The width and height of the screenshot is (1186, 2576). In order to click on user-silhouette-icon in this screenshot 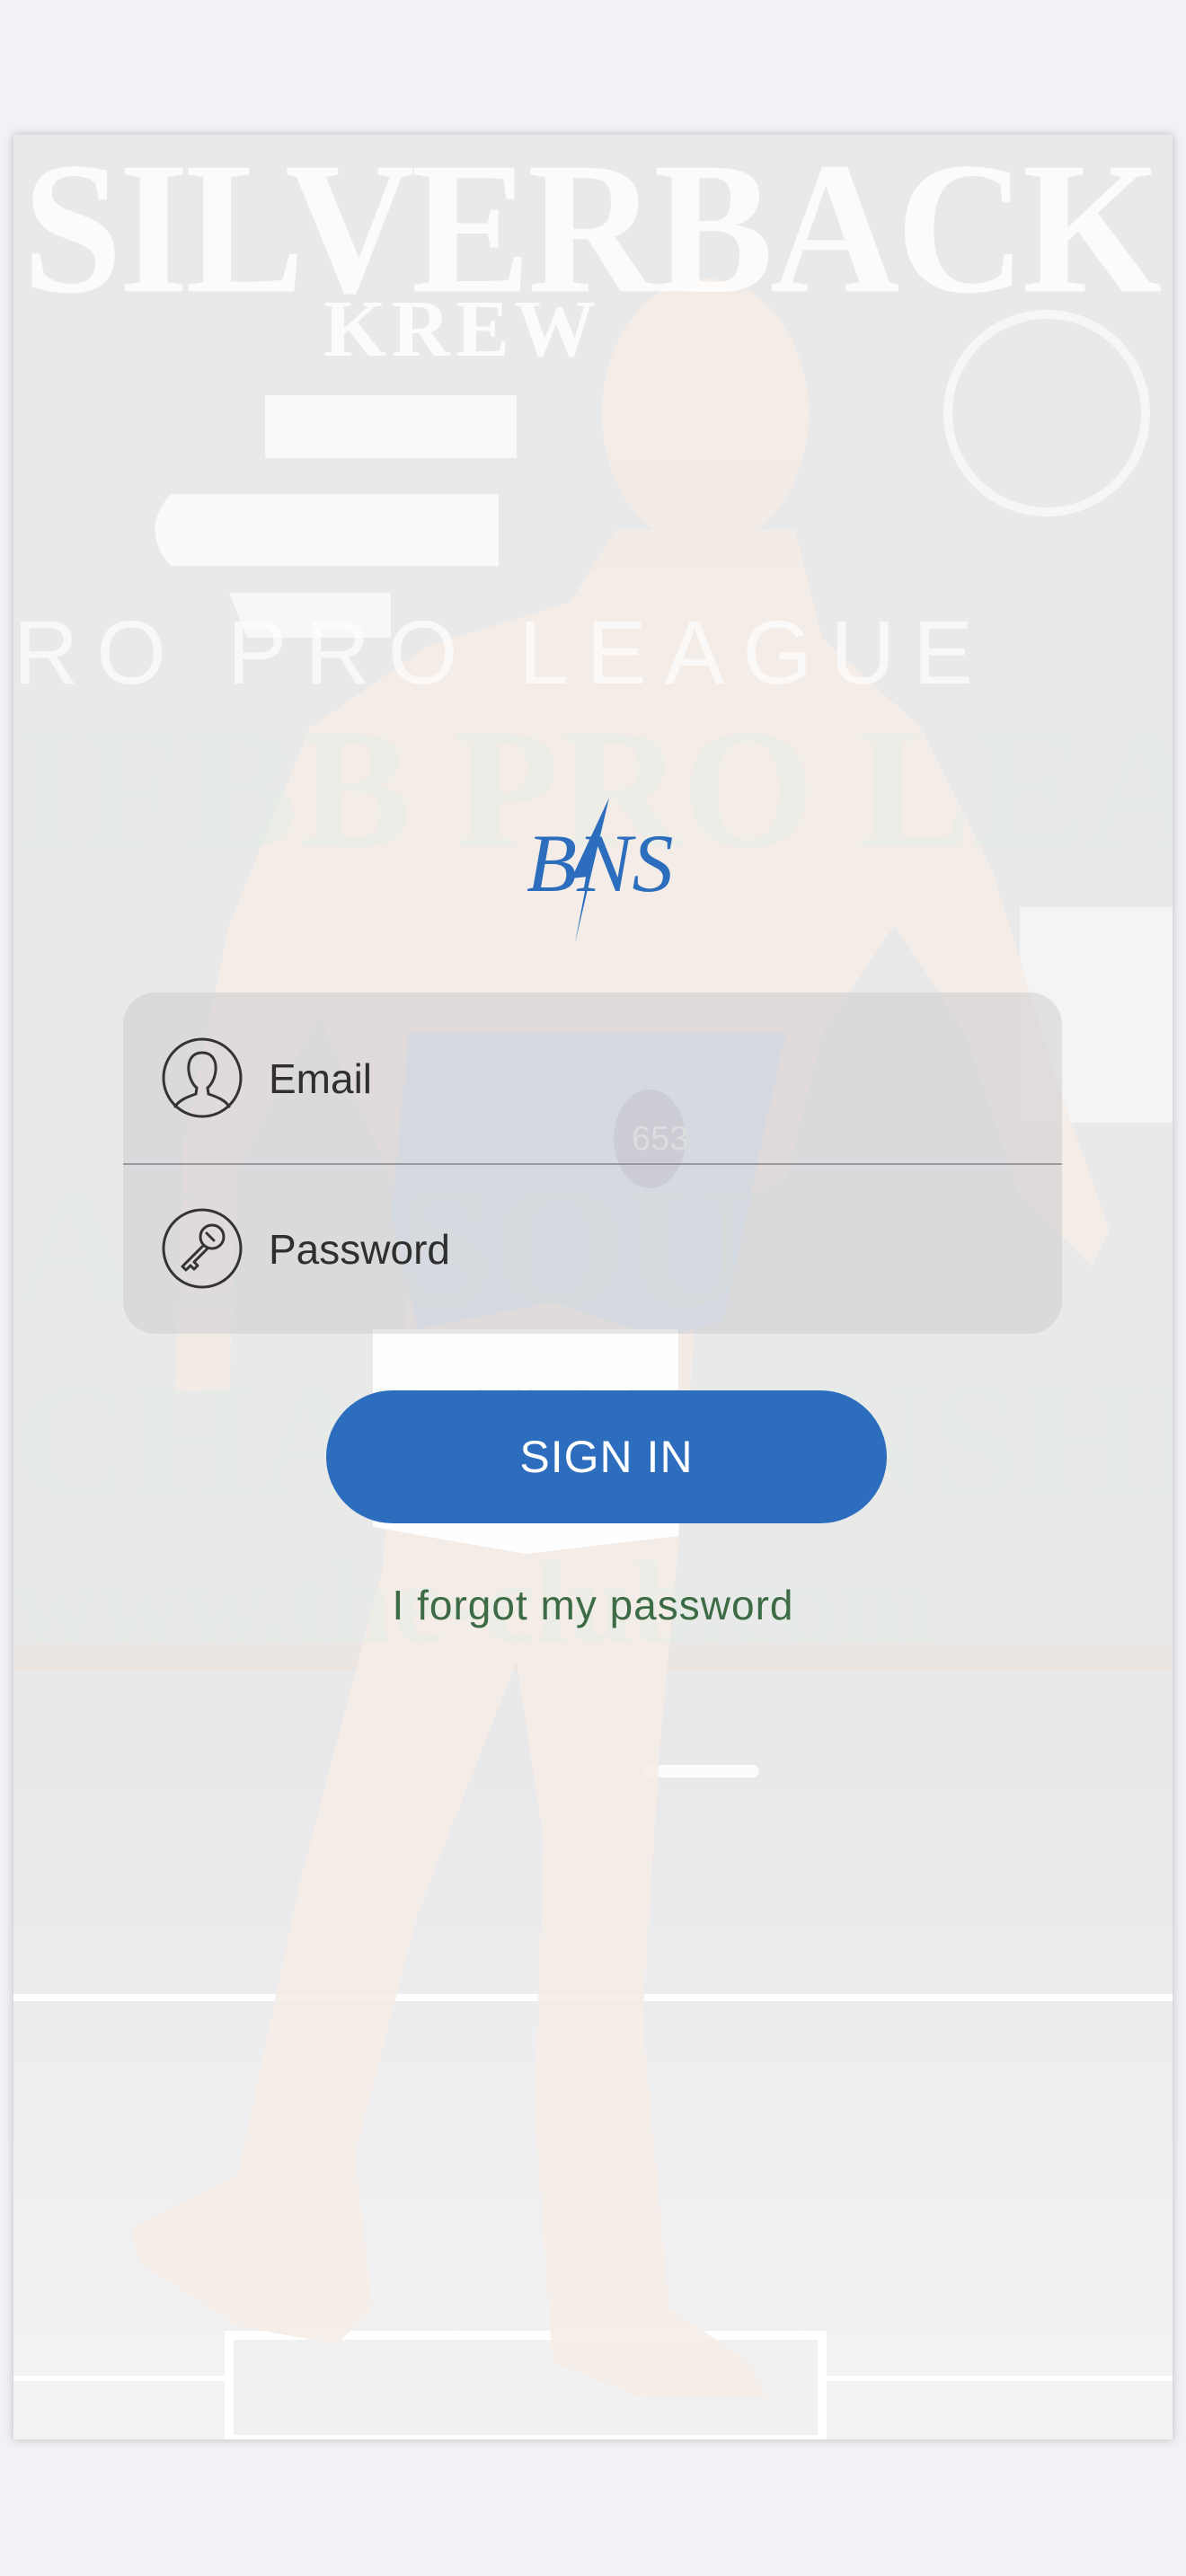, I will do `click(202, 1078)`.